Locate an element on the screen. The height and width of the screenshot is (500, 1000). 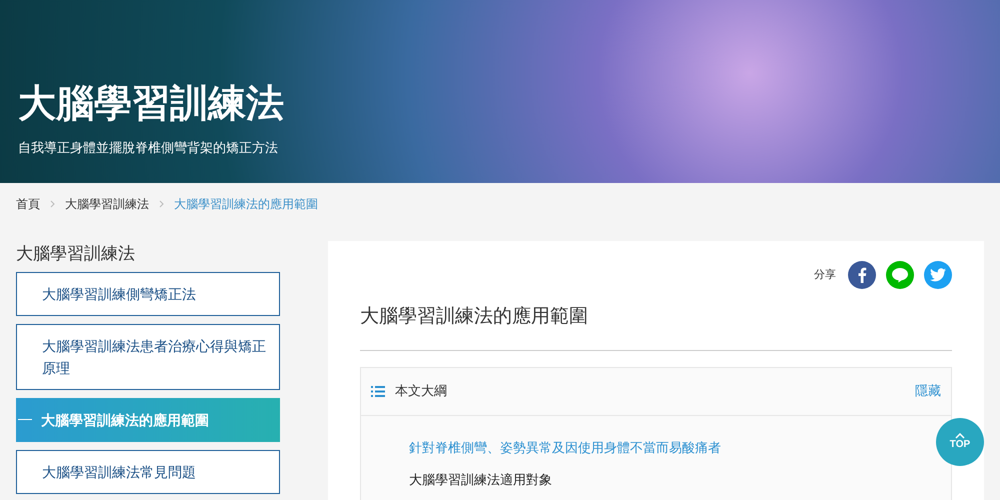
list-icon is located at coordinates (378, 391).